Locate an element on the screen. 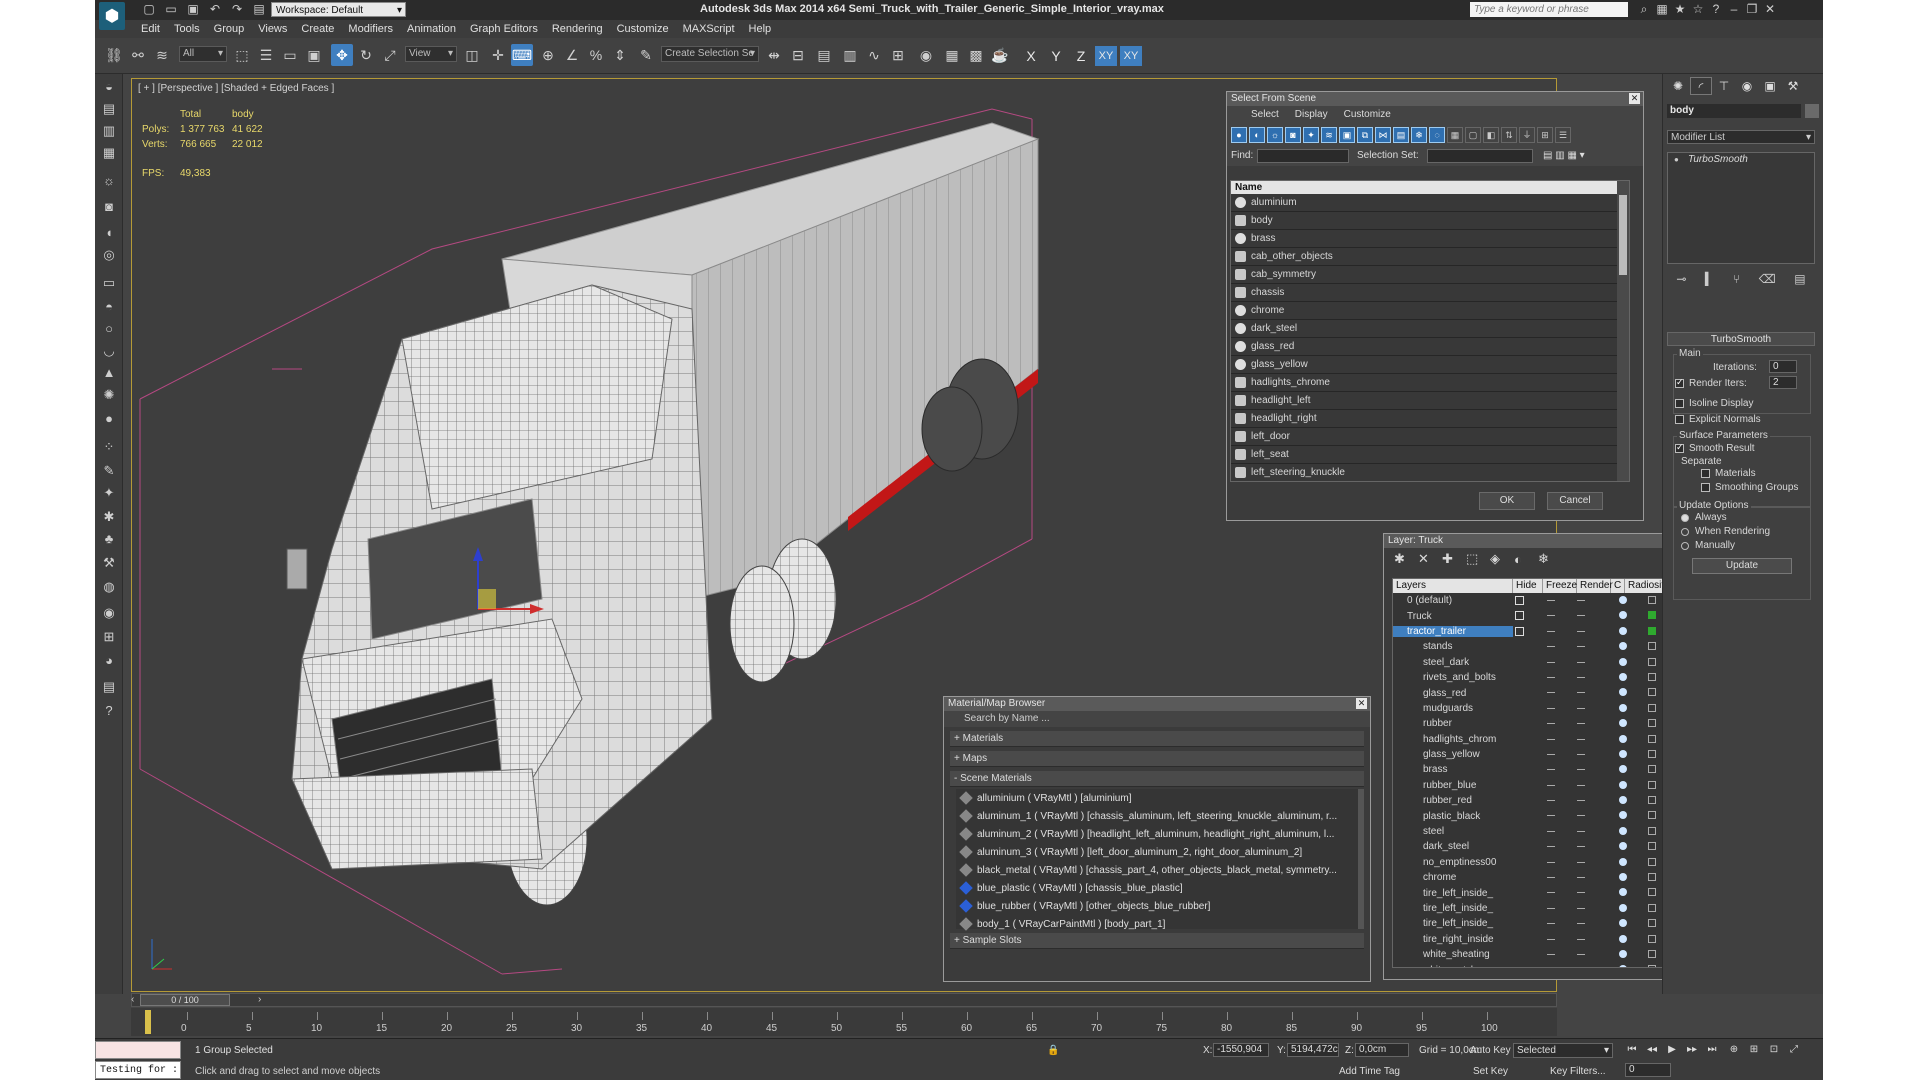 Image resolution: width=1920 pixels, height=1080 pixels. help-icon: ? is located at coordinates (1716, 9).